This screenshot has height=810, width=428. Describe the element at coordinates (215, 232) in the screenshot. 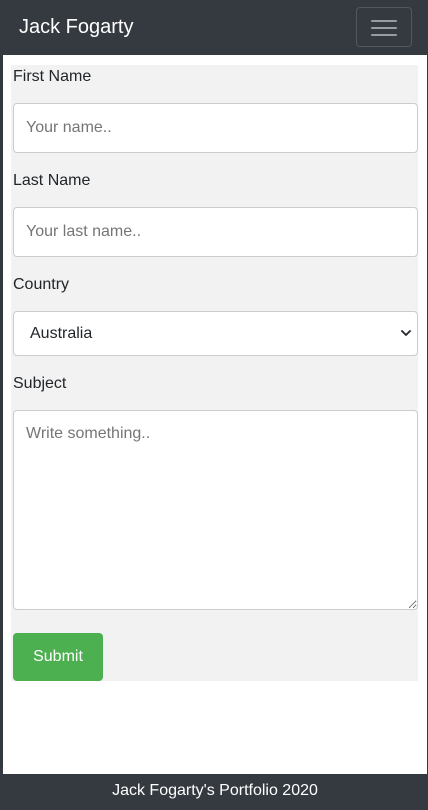

I see `last-name-input` at that location.